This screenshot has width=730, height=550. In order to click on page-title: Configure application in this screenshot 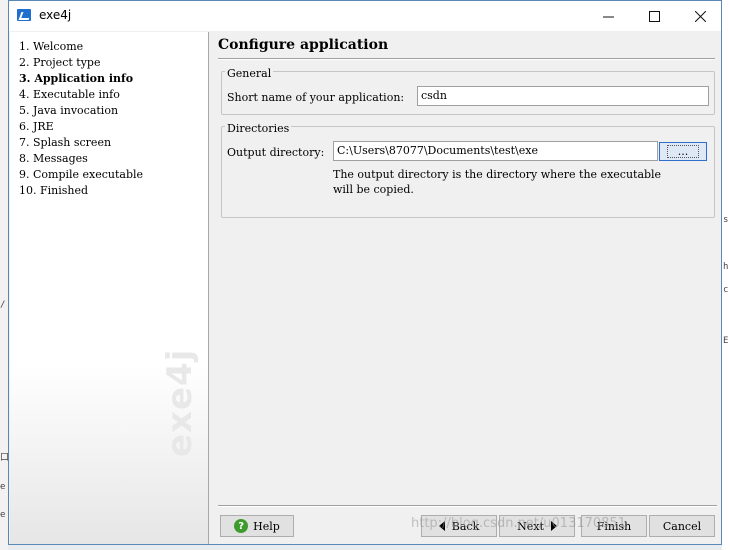, I will do `click(303, 45)`.